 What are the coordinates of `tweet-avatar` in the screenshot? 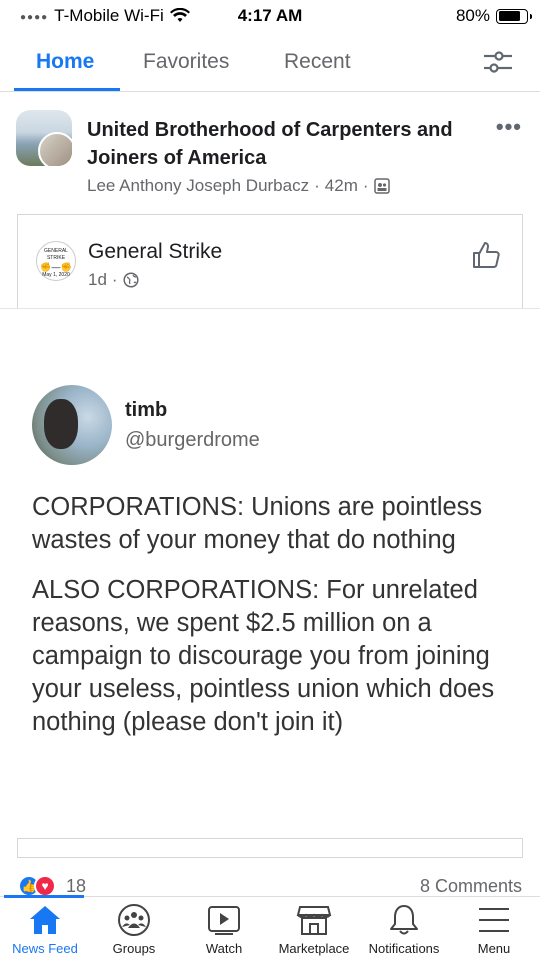 It's located at (72, 425).